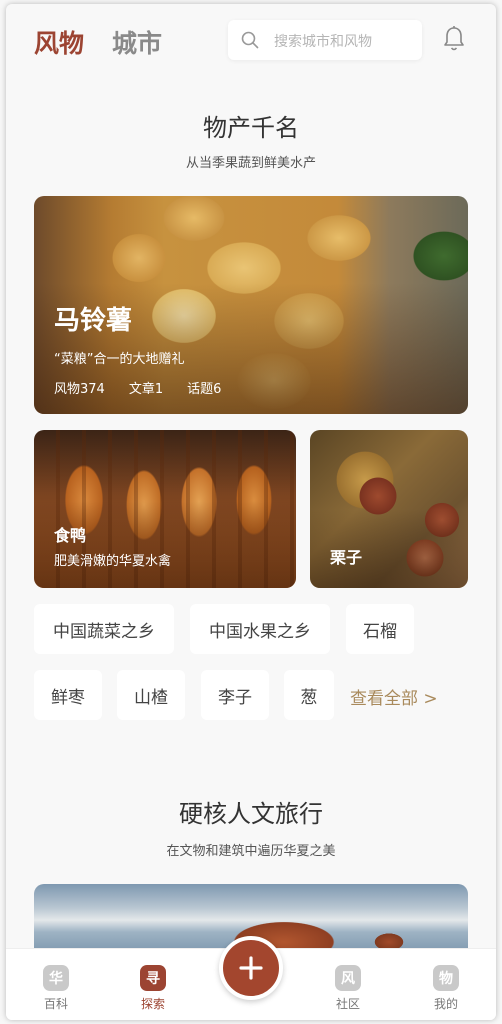 This screenshot has height=1024, width=502. I want to click on card-duck-name: 食鸭, so click(70, 535).